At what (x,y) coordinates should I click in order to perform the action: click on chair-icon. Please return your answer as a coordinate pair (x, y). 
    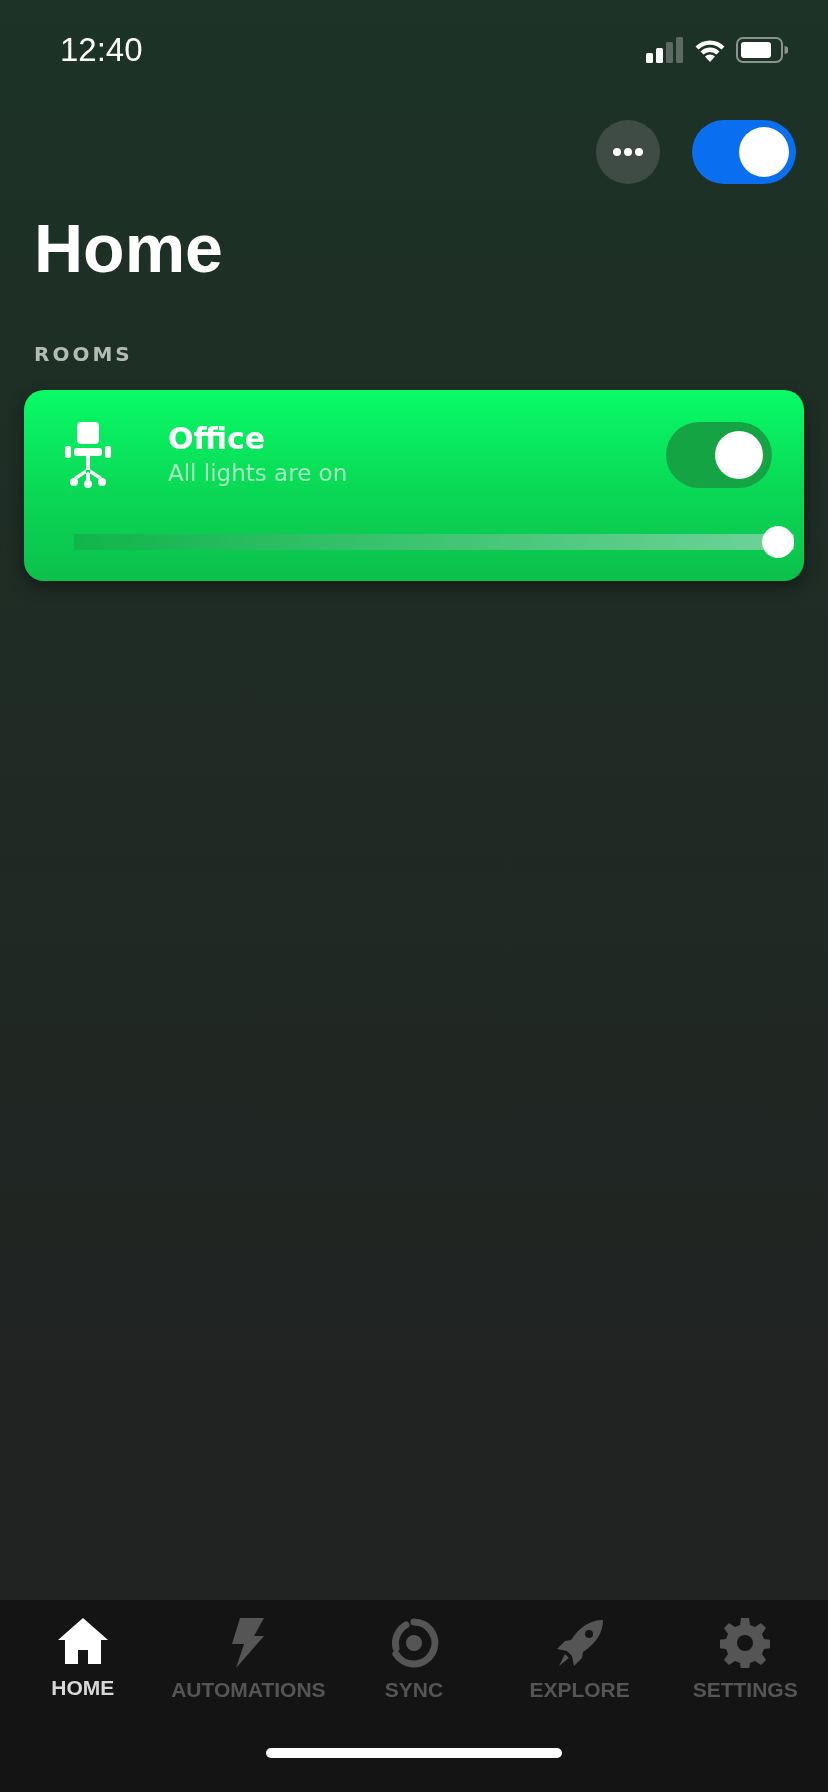
    Looking at the image, I should click on (88, 455).